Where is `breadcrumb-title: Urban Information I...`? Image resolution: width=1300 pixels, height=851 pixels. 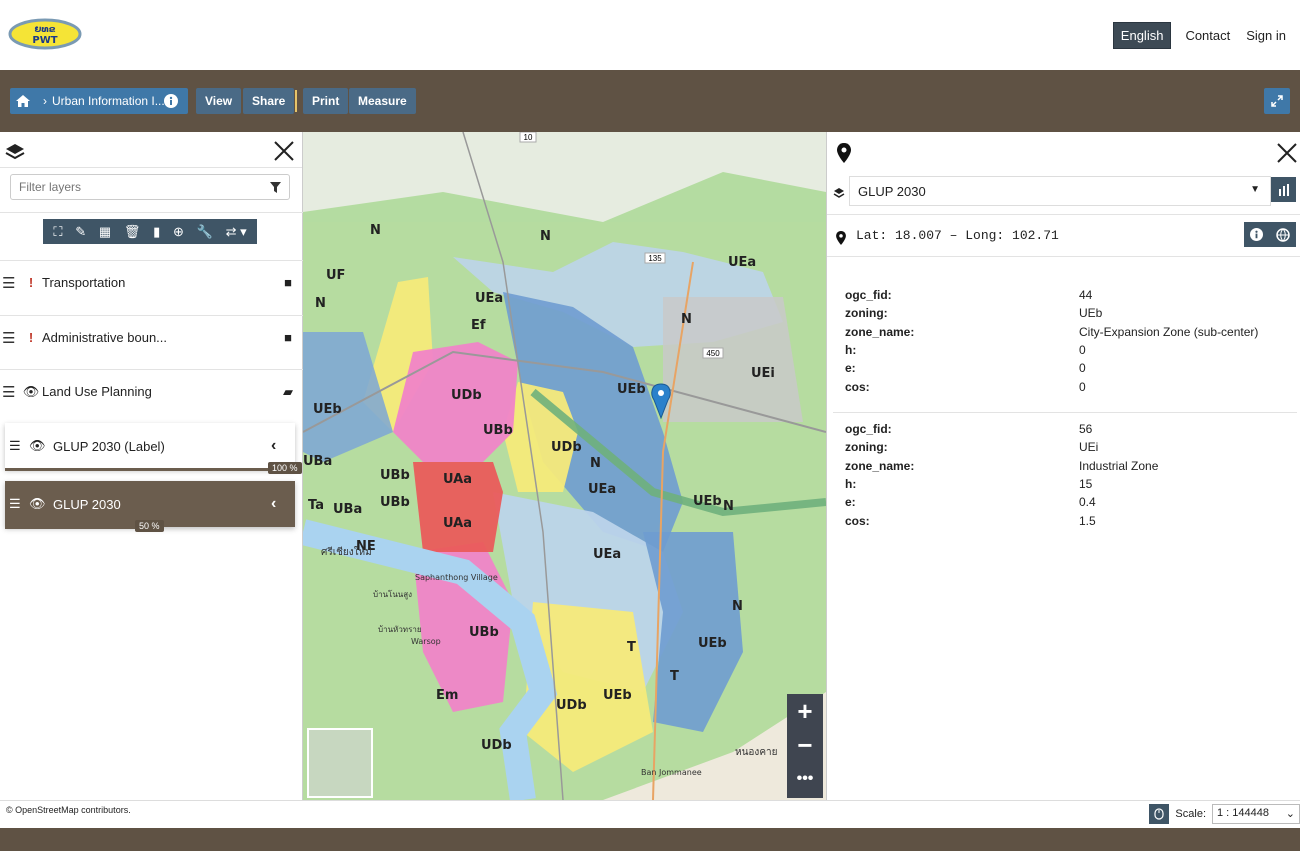 breadcrumb-title: Urban Information I... is located at coordinates (108, 101).